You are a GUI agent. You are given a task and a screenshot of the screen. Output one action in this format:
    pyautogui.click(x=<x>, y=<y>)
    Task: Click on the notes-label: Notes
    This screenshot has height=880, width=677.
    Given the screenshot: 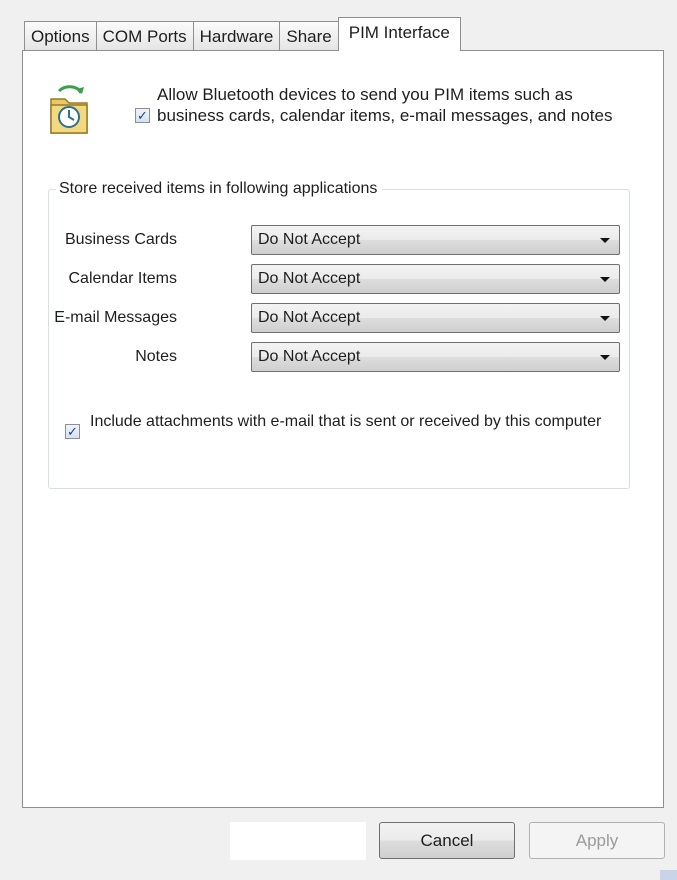 What is the action you would take?
    pyautogui.click(x=156, y=356)
    